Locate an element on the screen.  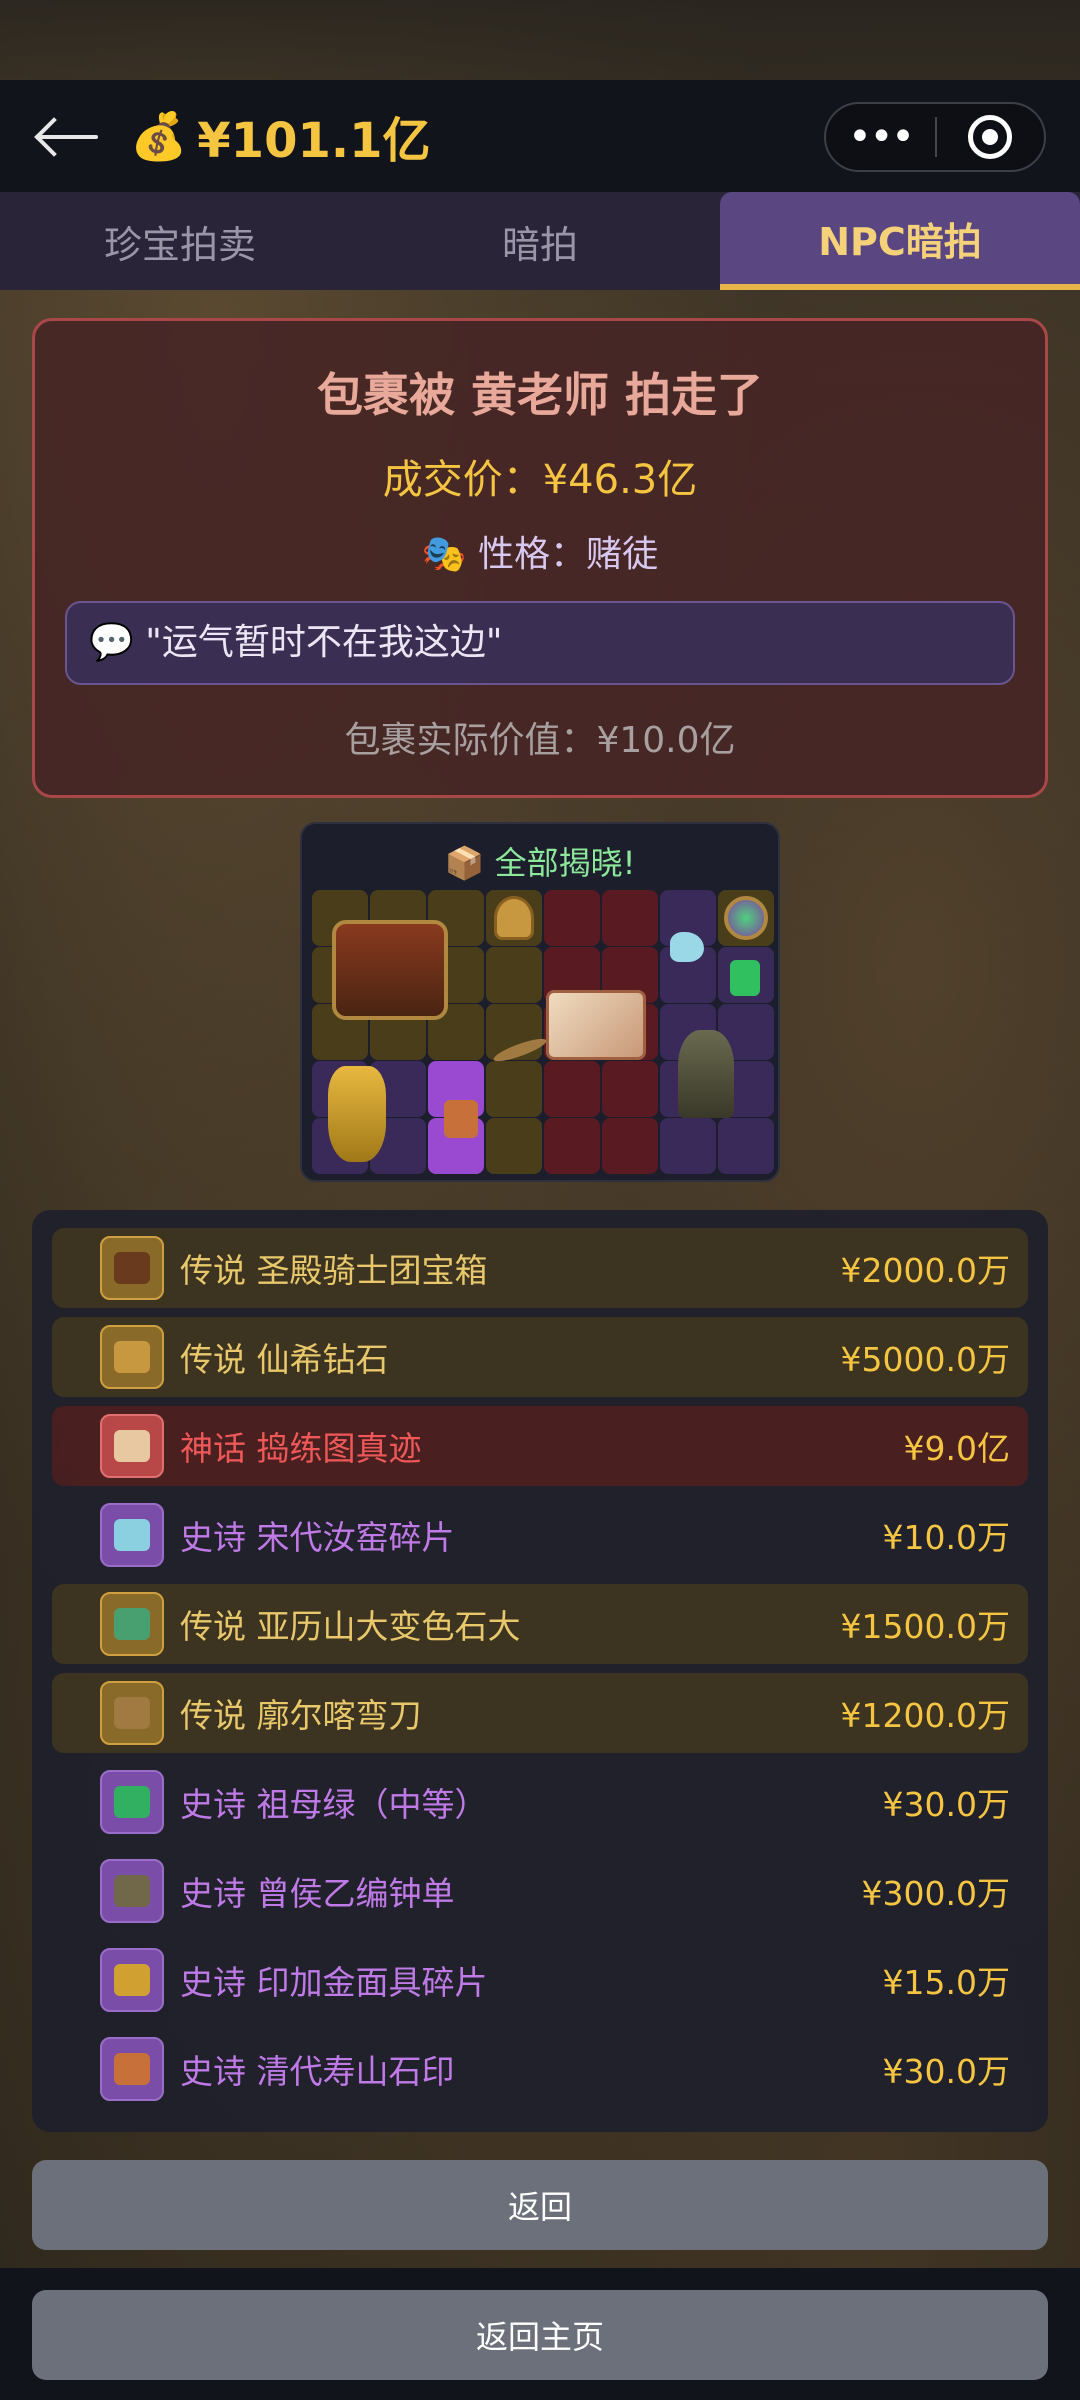
item-price: ¥1200.0万 is located at coordinates (925, 1715).